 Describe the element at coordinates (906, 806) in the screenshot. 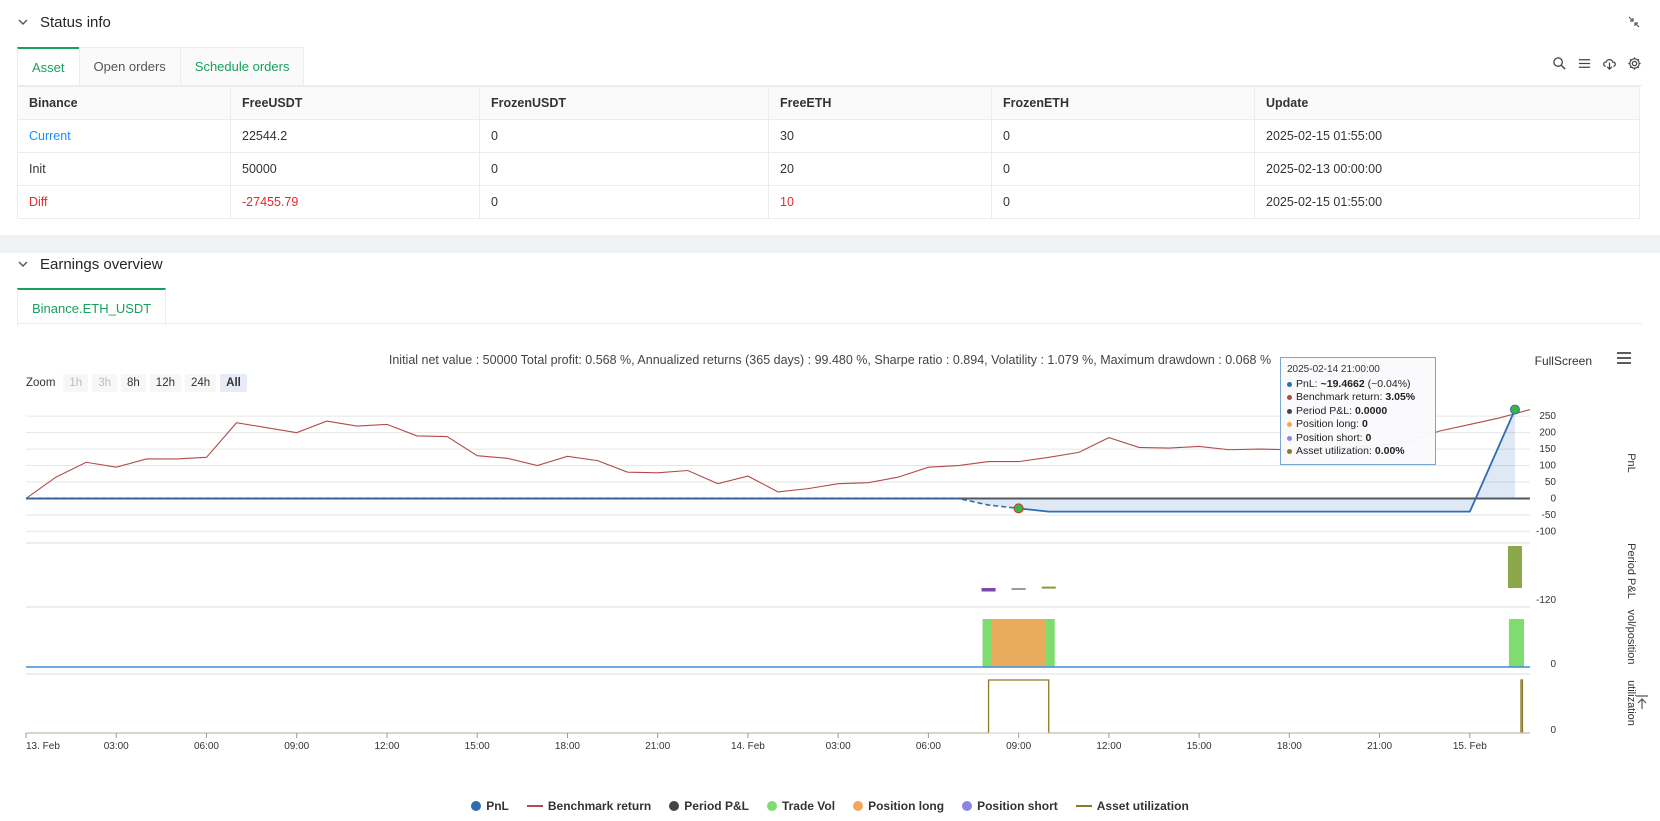

I see `legend-label: Position long` at that location.